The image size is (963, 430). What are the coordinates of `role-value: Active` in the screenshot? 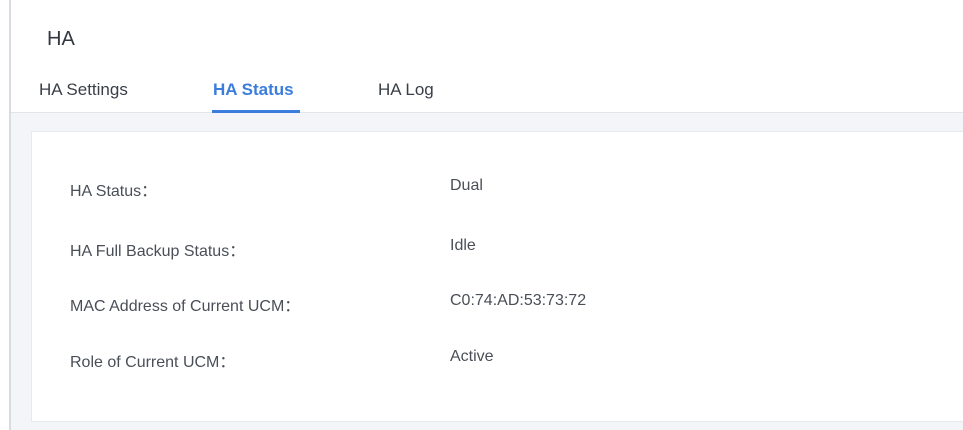 It's located at (472, 356).